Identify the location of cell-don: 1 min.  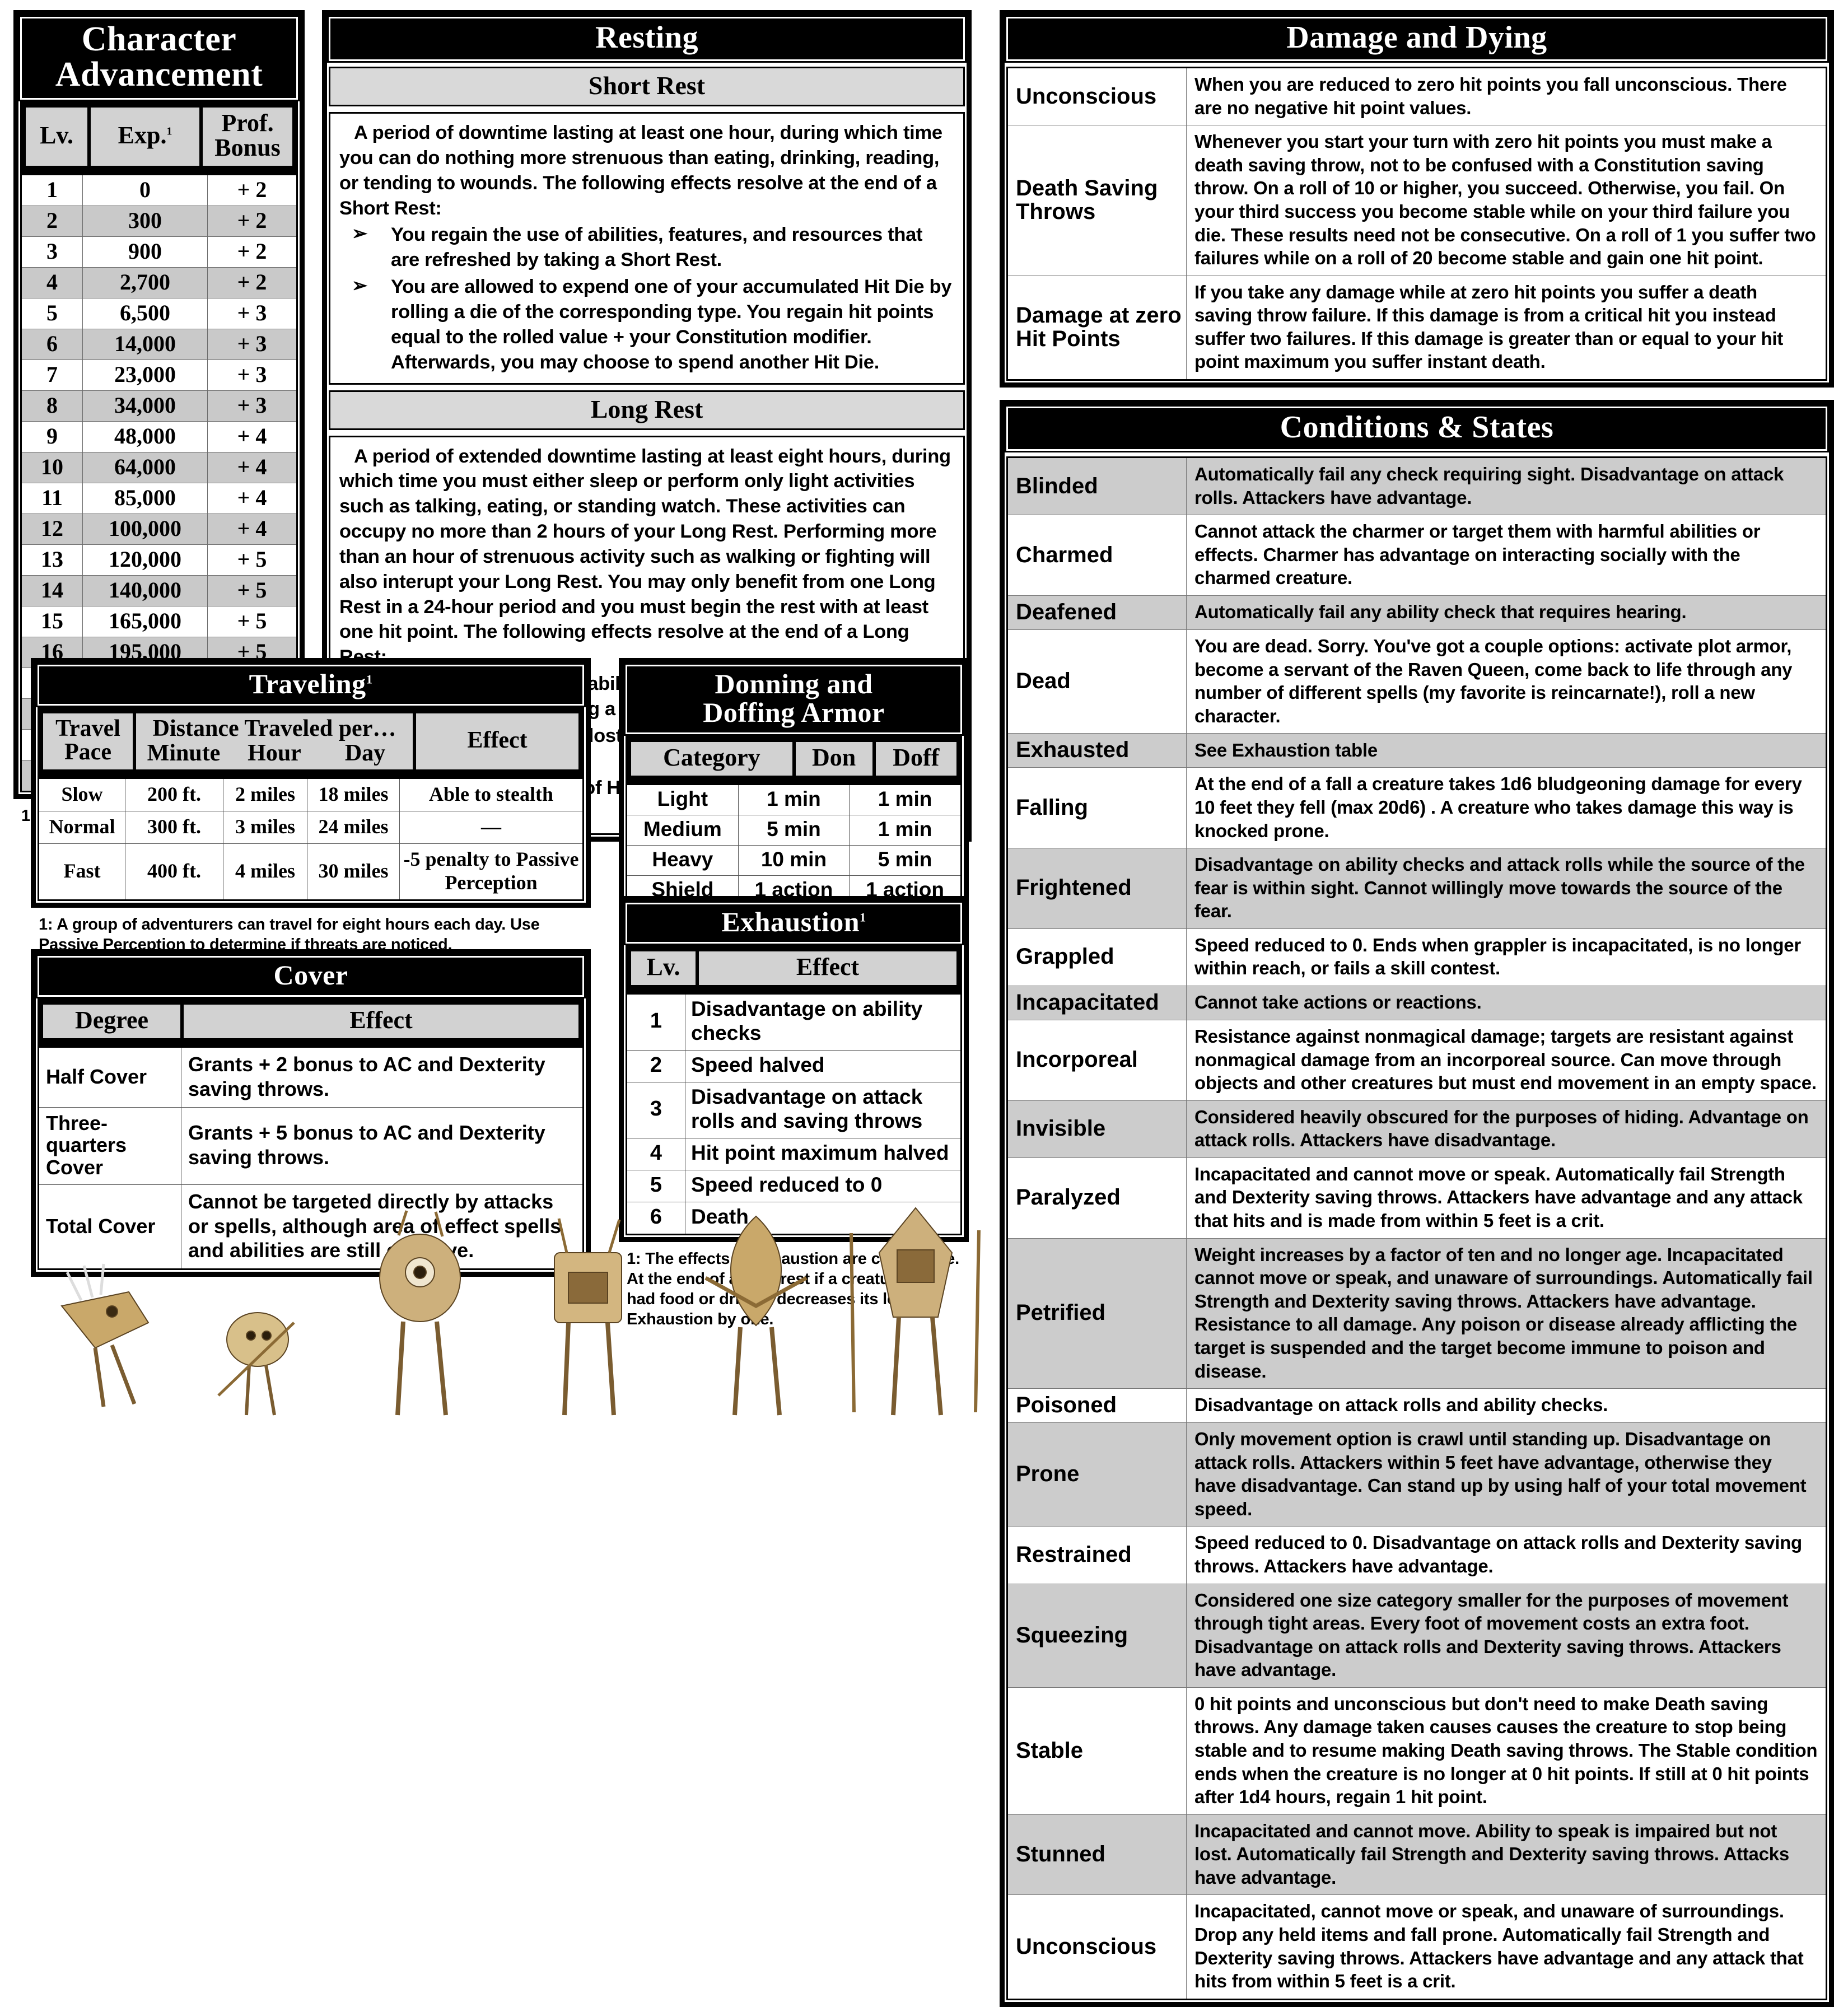
(794, 799).